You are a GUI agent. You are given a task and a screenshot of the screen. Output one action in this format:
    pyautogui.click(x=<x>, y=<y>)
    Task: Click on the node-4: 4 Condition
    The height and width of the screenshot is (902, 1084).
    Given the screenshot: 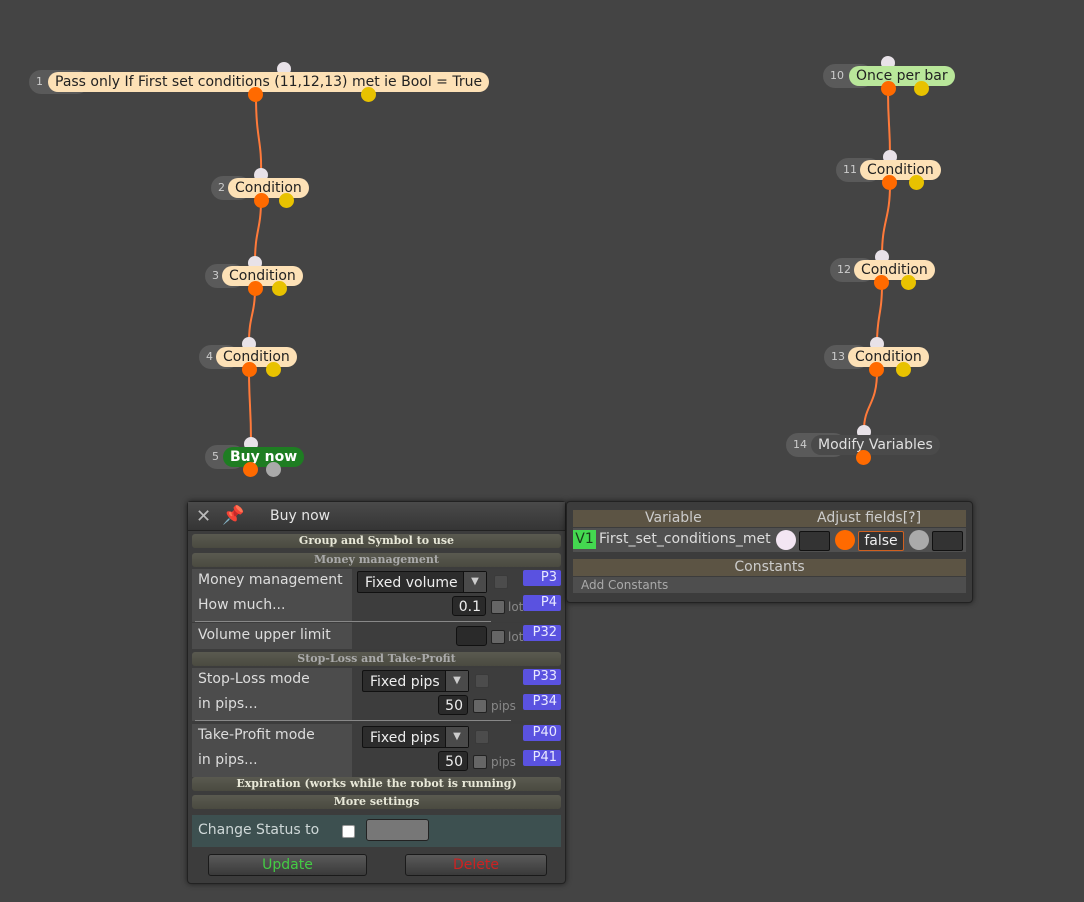 What is the action you would take?
    pyautogui.click(x=249, y=357)
    